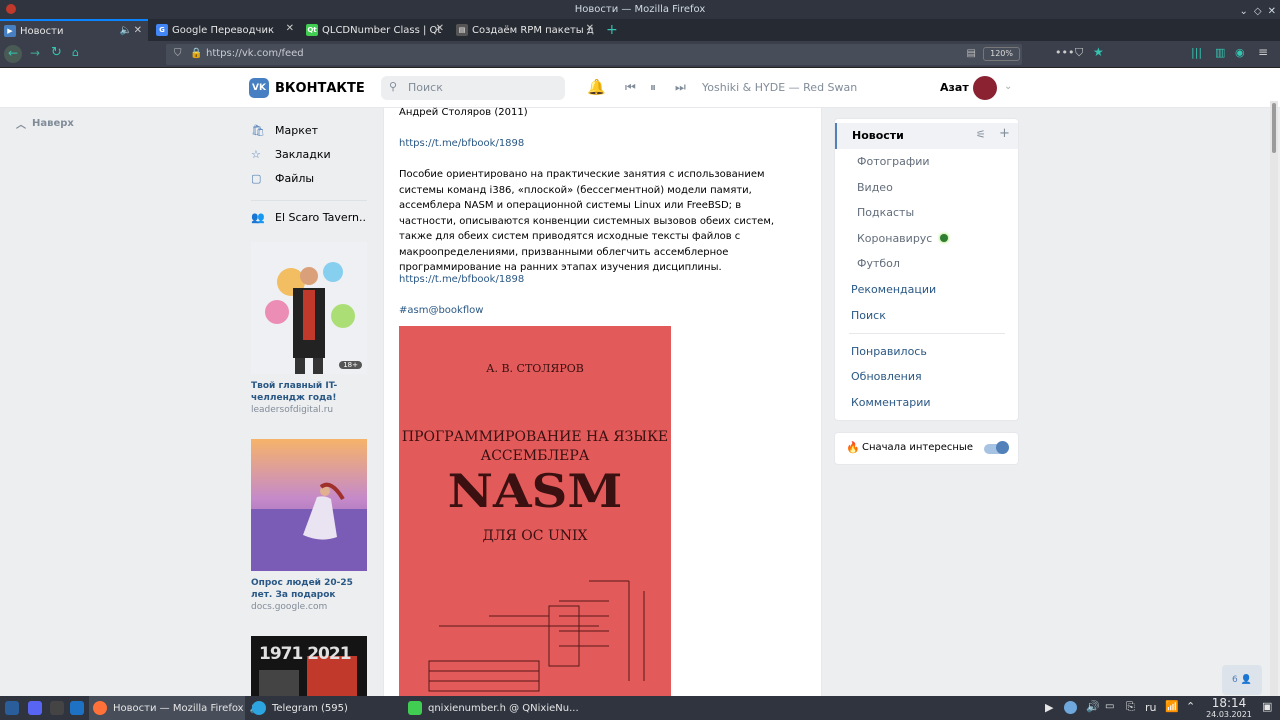 This screenshot has width=1280, height=720. What do you see at coordinates (256, 178) in the screenshot?
I see `file-icon: ▢` at bounding box center [256, 178].